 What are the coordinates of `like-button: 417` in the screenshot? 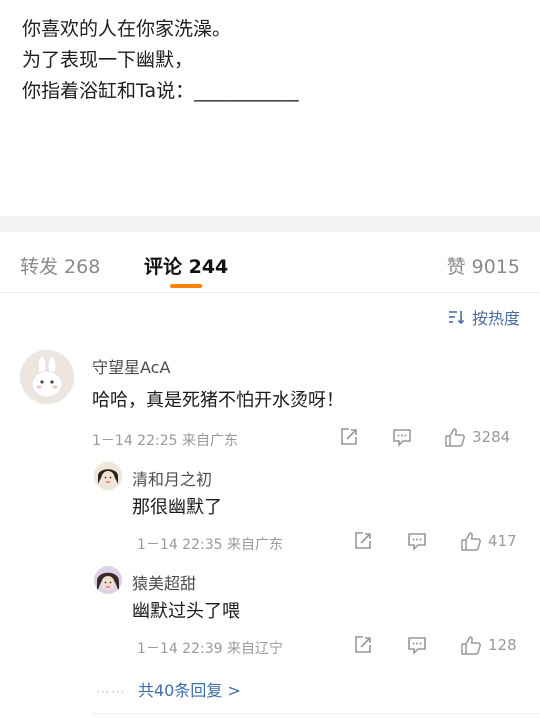 It's located at (488, 541).